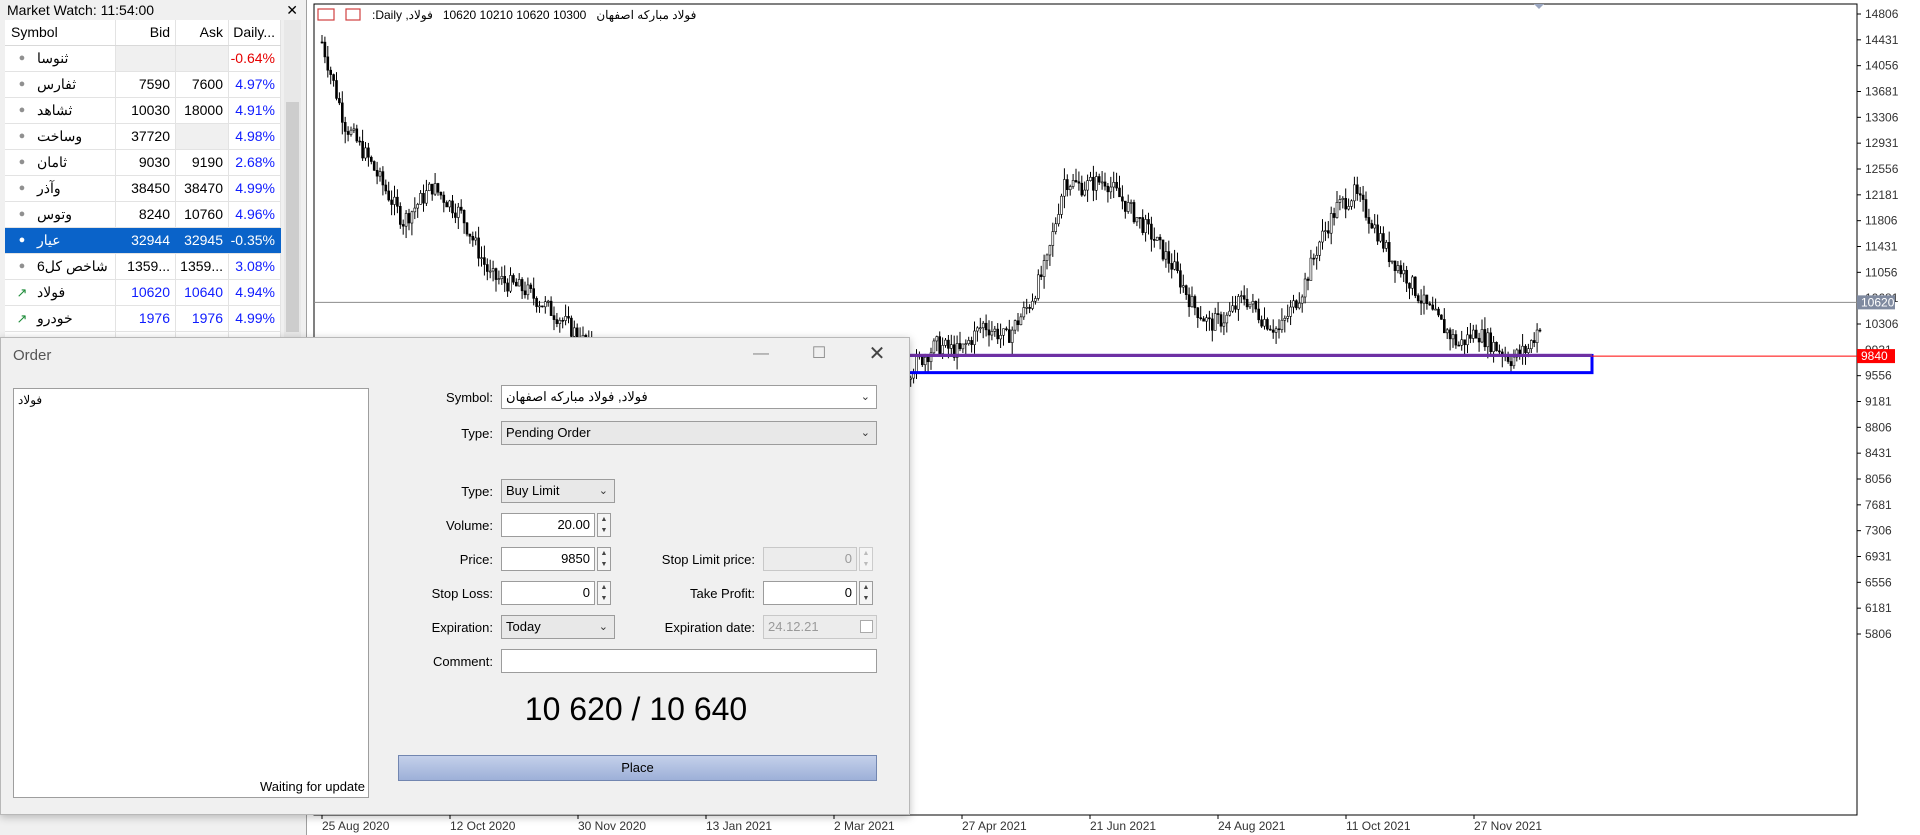  Describe the element at coordinates (1508, 826) in the screenshot. I see `x-tick-label: 27 Nov 2021` at that location.